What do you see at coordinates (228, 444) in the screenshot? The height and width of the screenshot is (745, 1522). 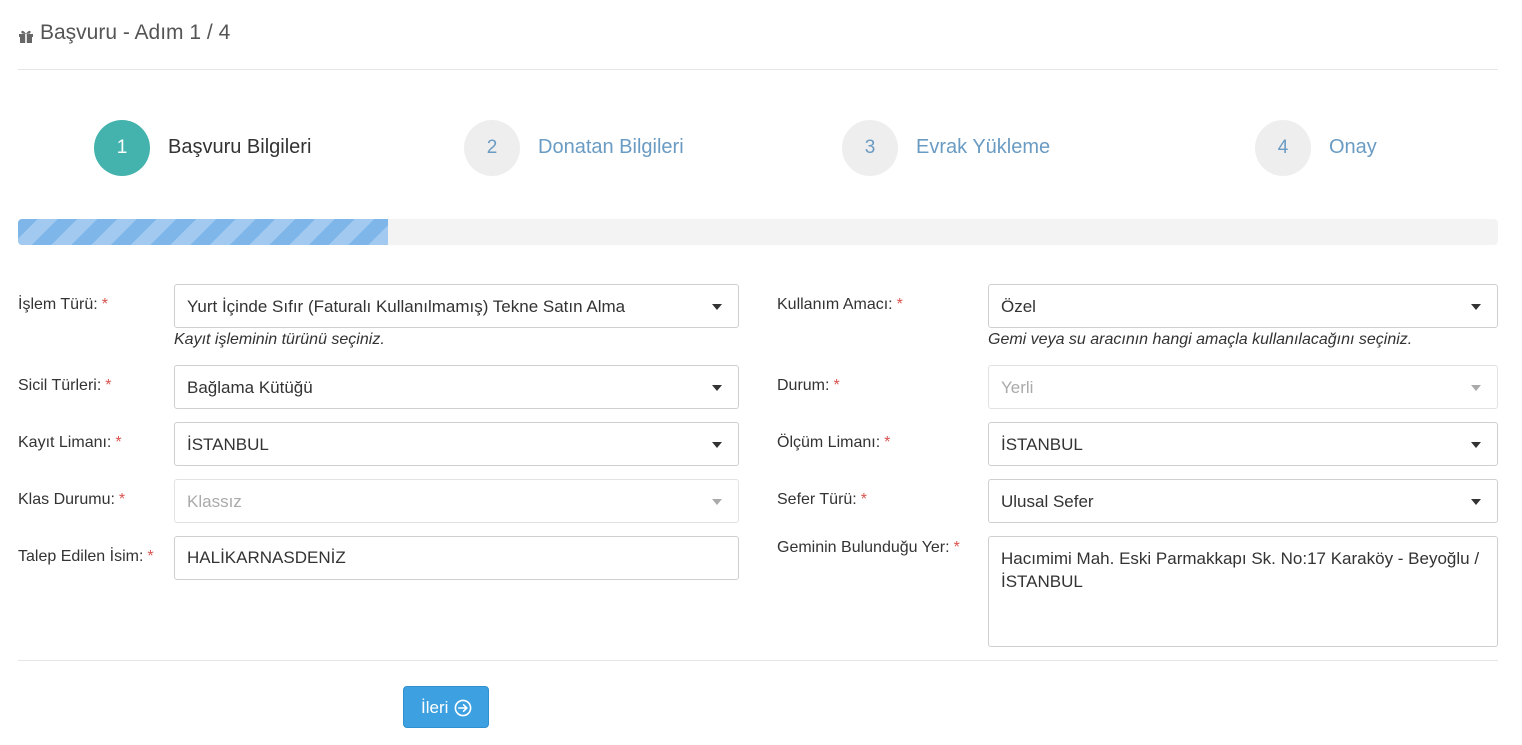 I see `kayit-limani-value: İSTANBUL` at bounding box center [228, 444].